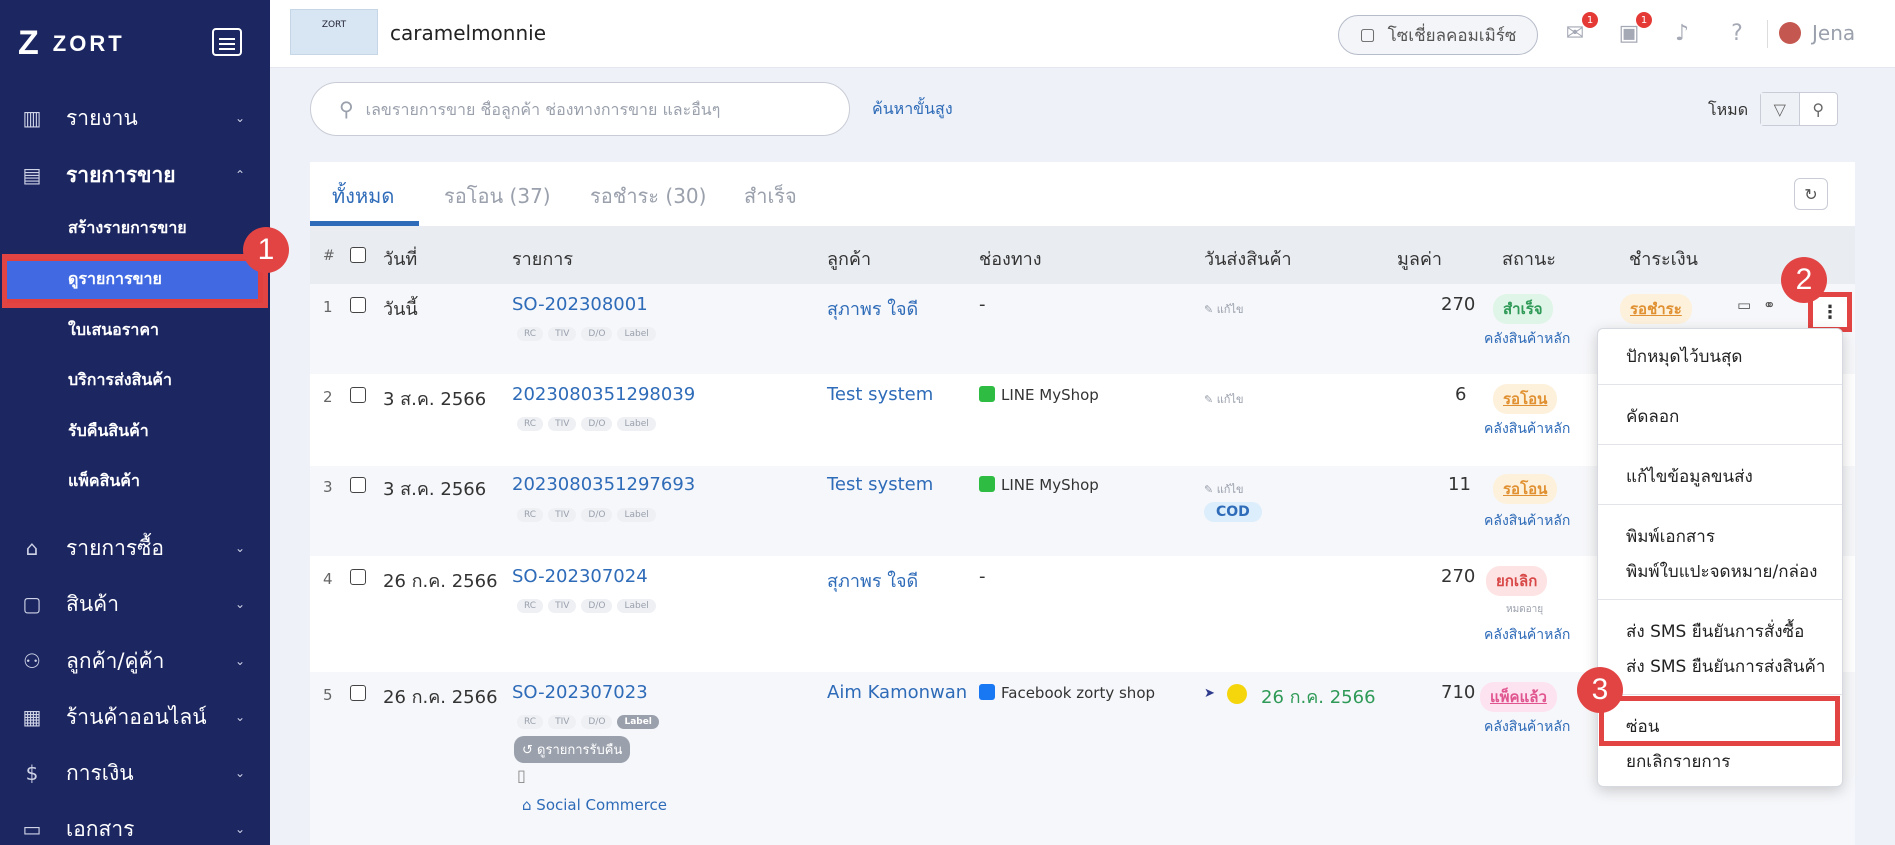 This screenshot has height=845, width=1895. I want to click on payment-badge: รอชำระ, so click(1656, 309).